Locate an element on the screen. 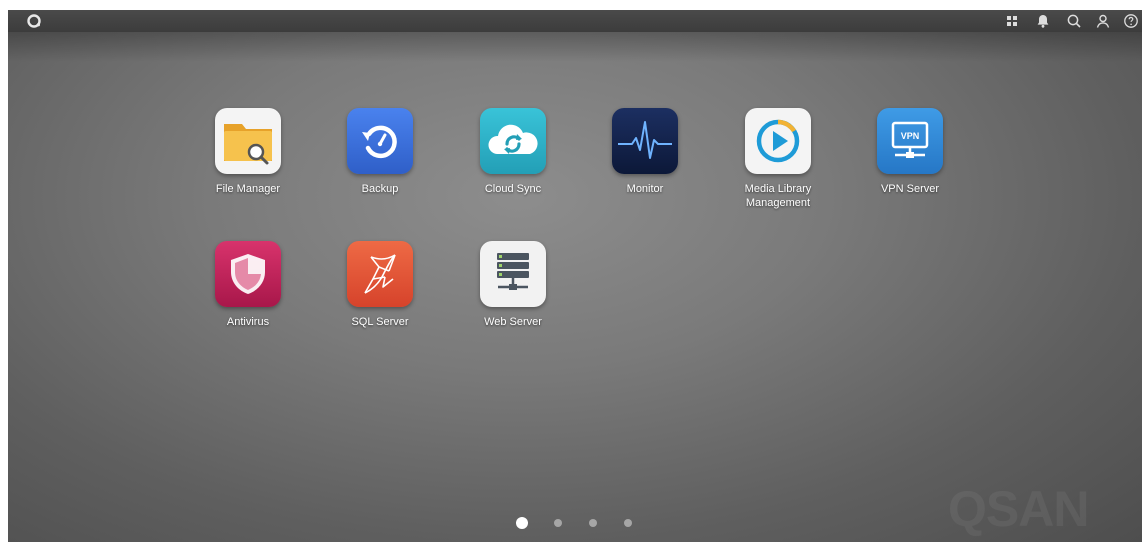 The image size is (1142, 542). qsan-logo-icon is located at coordinates (34, 21).